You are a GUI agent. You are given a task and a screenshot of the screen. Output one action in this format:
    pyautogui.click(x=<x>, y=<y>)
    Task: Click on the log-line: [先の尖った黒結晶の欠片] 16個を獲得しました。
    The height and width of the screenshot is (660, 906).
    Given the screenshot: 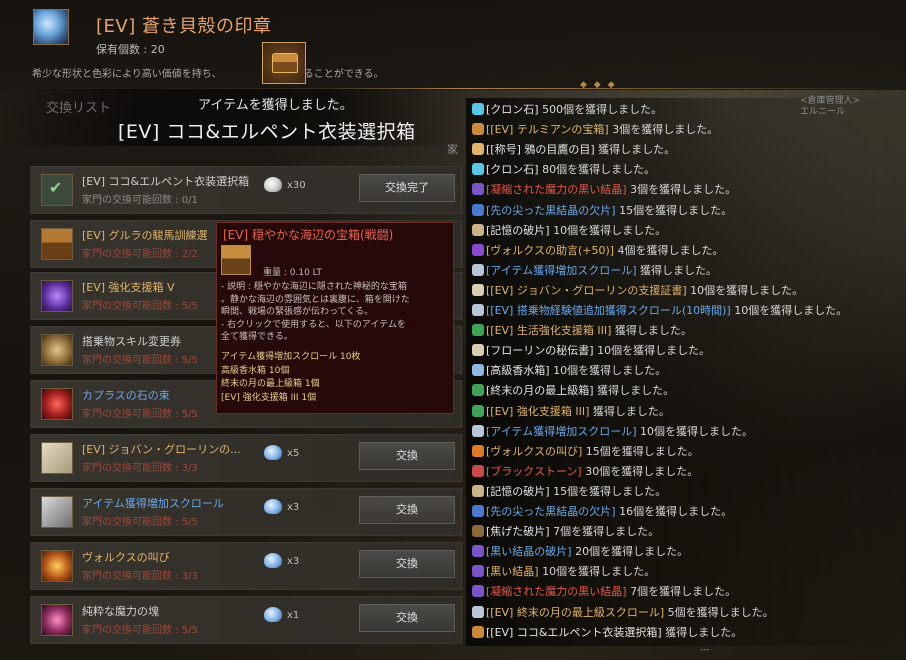 What is the action you would take?
    pyautogui.click(x=602, y=512)
    